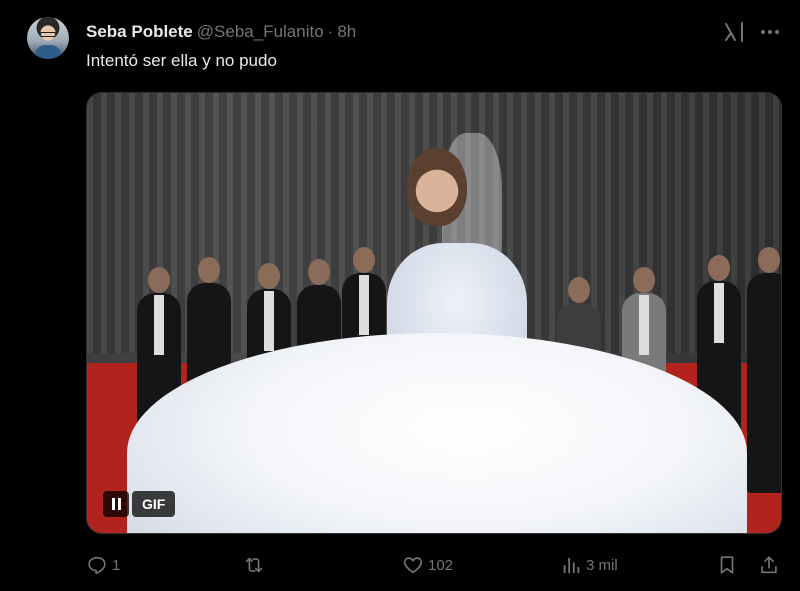  What do you see at coordinates (764, 370) in the screenshot?
I see `crowd-person` at bounding box center [764, 370].